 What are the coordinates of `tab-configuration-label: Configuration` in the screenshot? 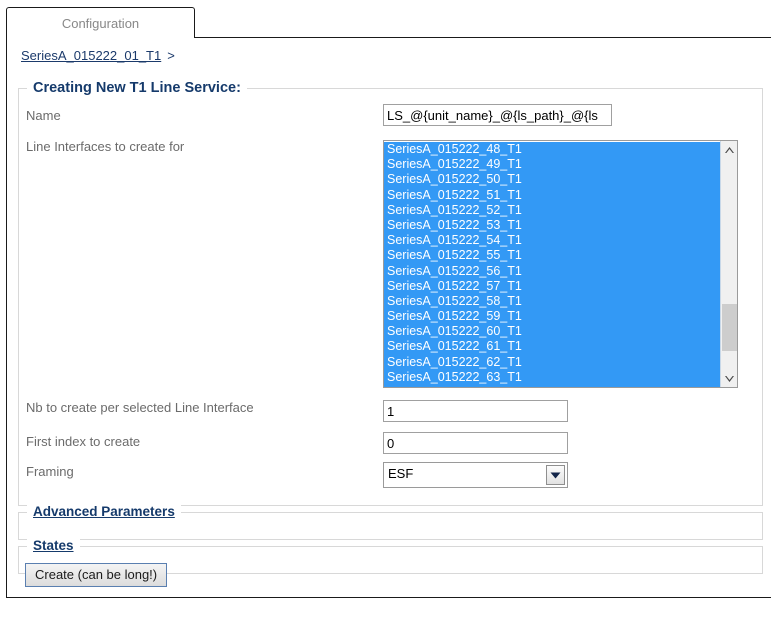 It's located at (100, 23).